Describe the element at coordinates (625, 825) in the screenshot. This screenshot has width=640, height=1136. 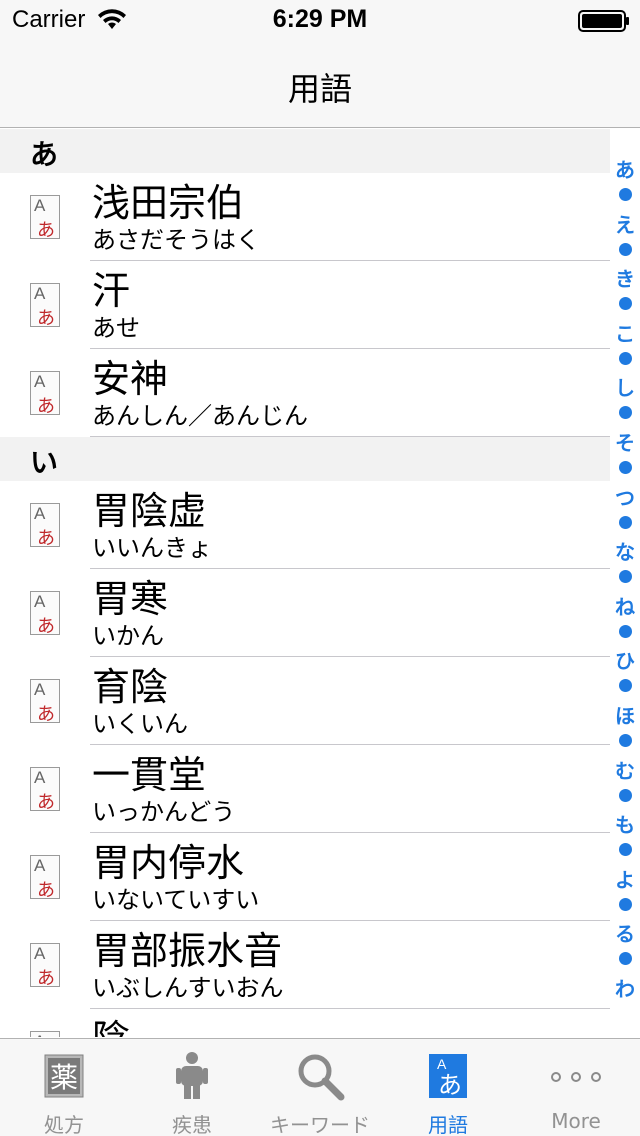
I see `index-letter: も` at that location.